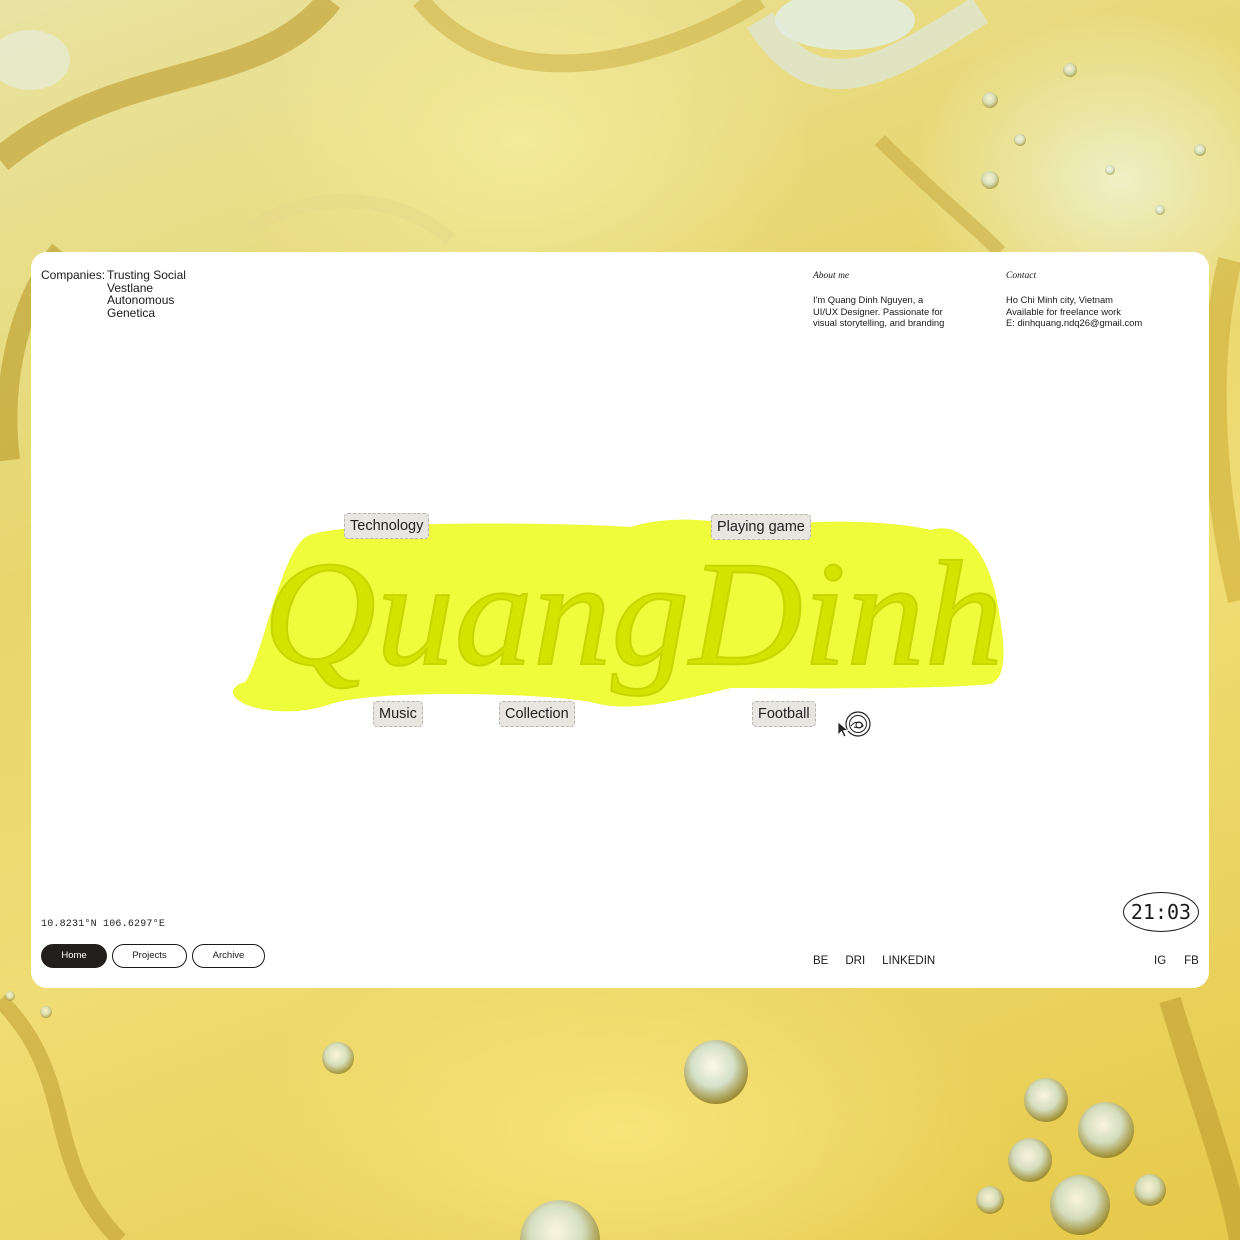  I want to click on nav-archive-button: Archive, so click(228, 956).